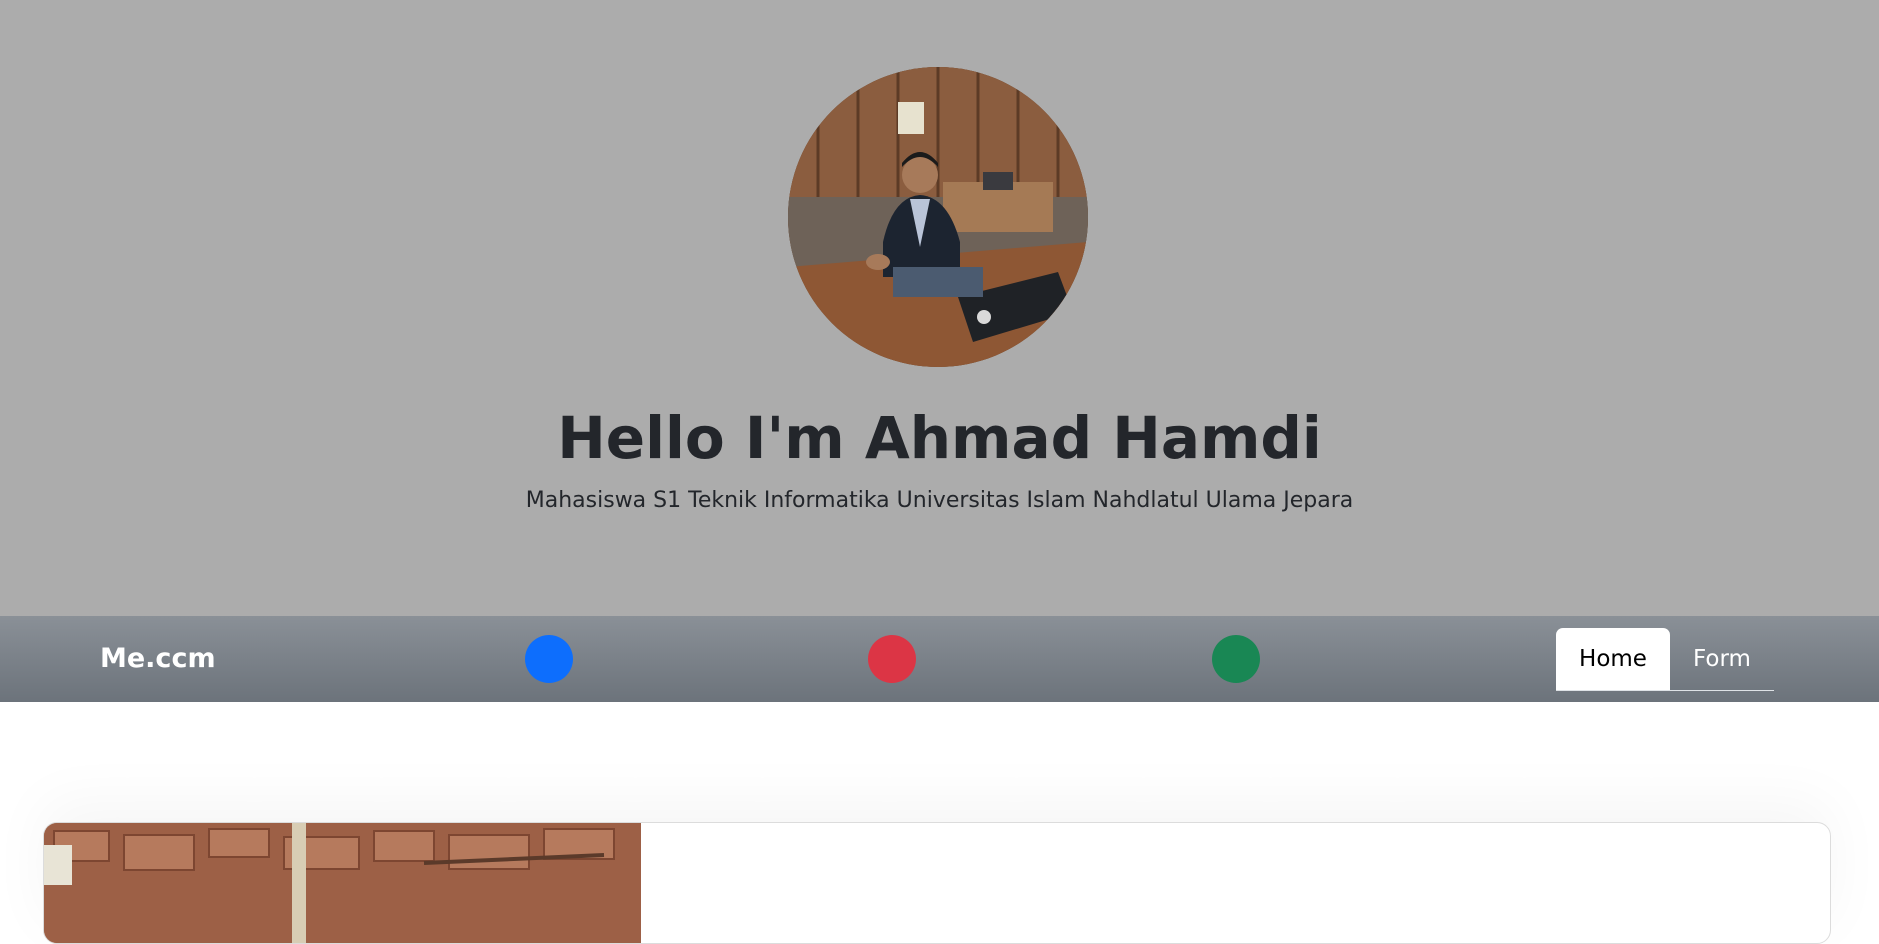  Describe the element at coordinates (1722, 659) in the screenshot. I see `tab-form: Form` at that location.